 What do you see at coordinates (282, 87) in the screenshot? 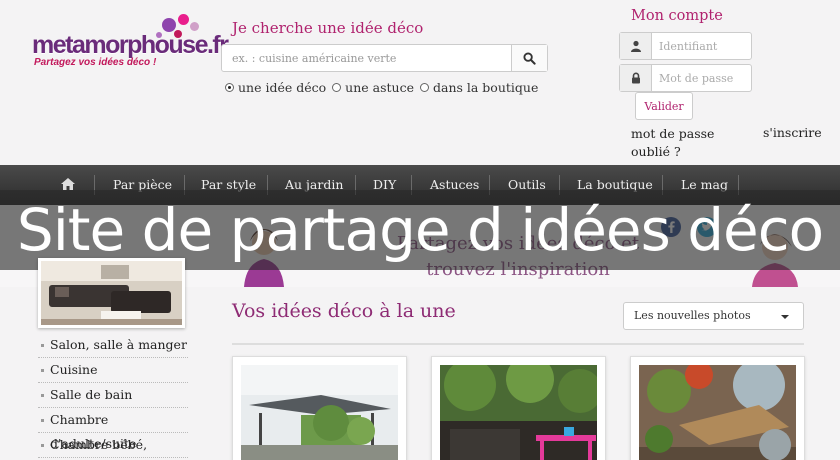
I see `radio-label: une idée déco` at bounding box center [282, 87].